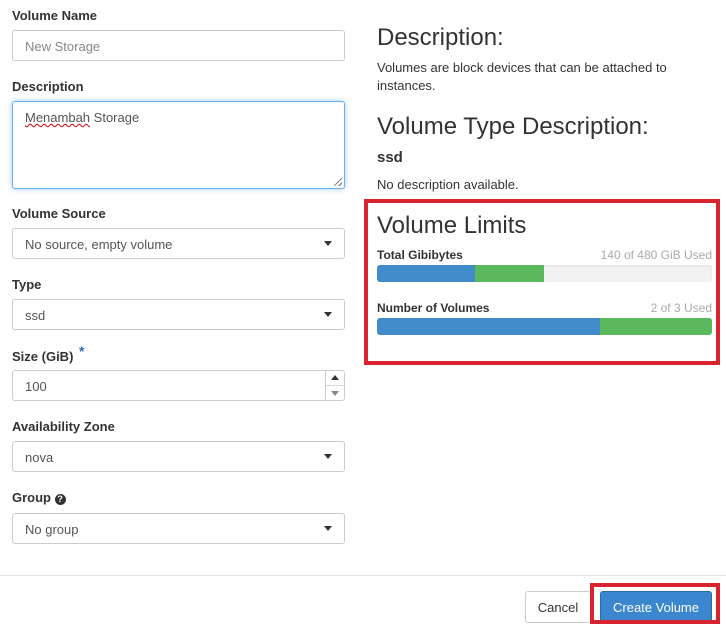 The image size is (726, 624). What do you see at coordinates (440, 37) in the screenshot?
I see `description-heading: Description:` at bounding box center [440, 37].